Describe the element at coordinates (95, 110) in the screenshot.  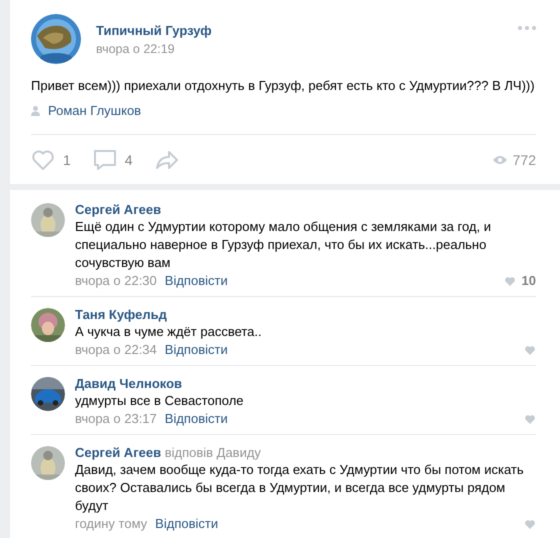
I see `signer-name: Роман Глушков` at that location.